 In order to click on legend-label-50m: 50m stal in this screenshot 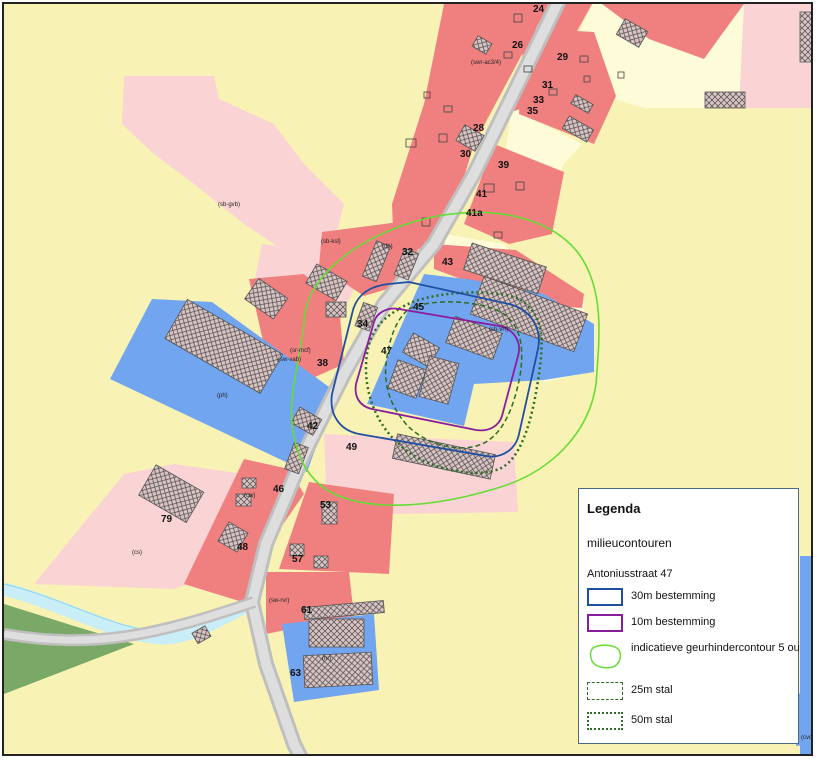, I will do `click(652, 720)`.